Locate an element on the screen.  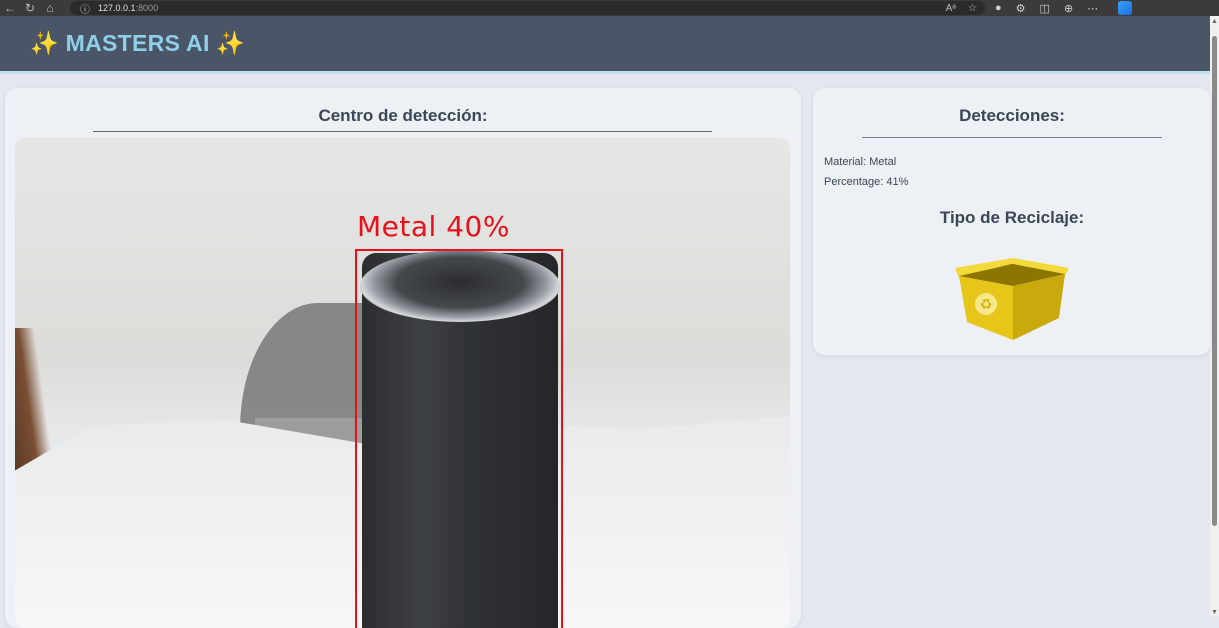
scroll-down-icon: ▼ is located at coordinates (1214, 612).